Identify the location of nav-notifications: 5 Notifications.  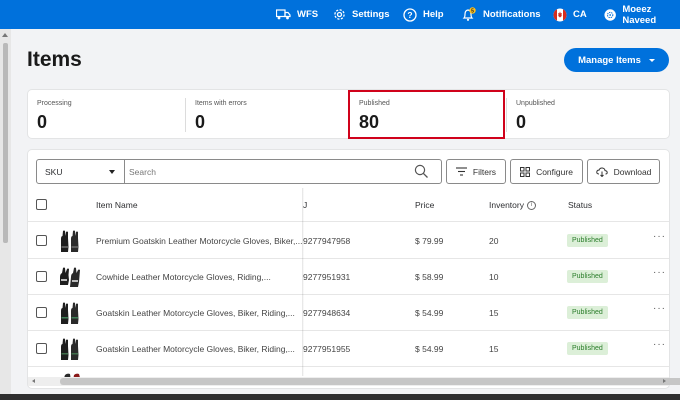
(501, 14).